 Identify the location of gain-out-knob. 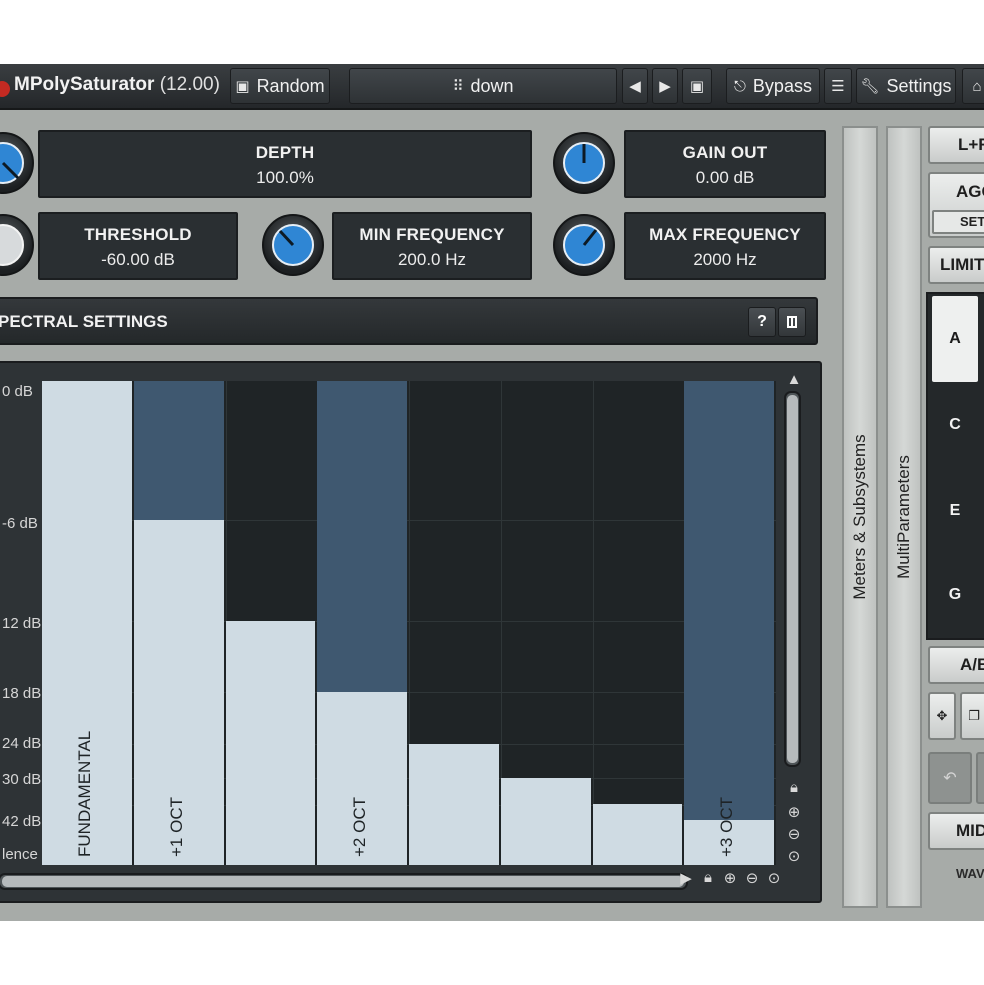
(584, 163).